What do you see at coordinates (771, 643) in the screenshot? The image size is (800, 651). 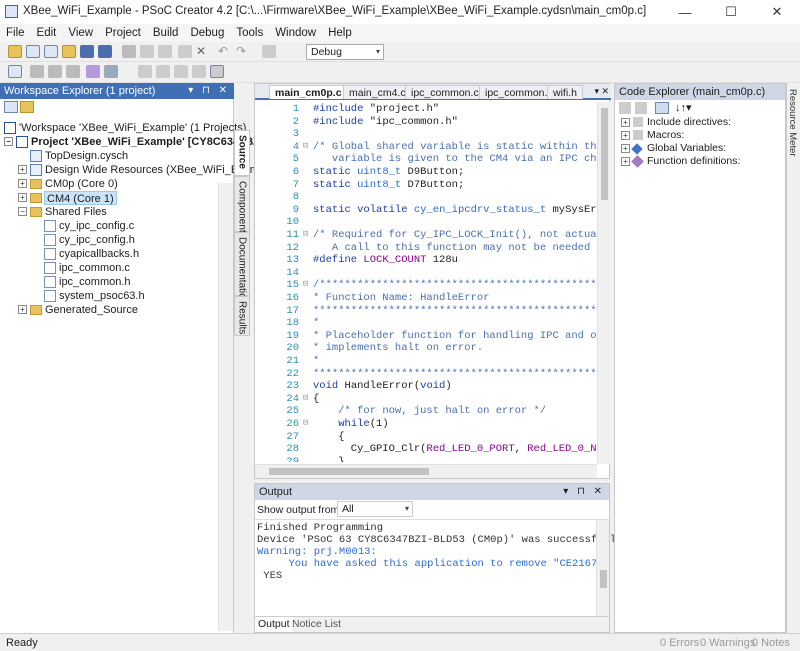 I see `notes-count: 0 Notes` at bounding box center [771, 643].